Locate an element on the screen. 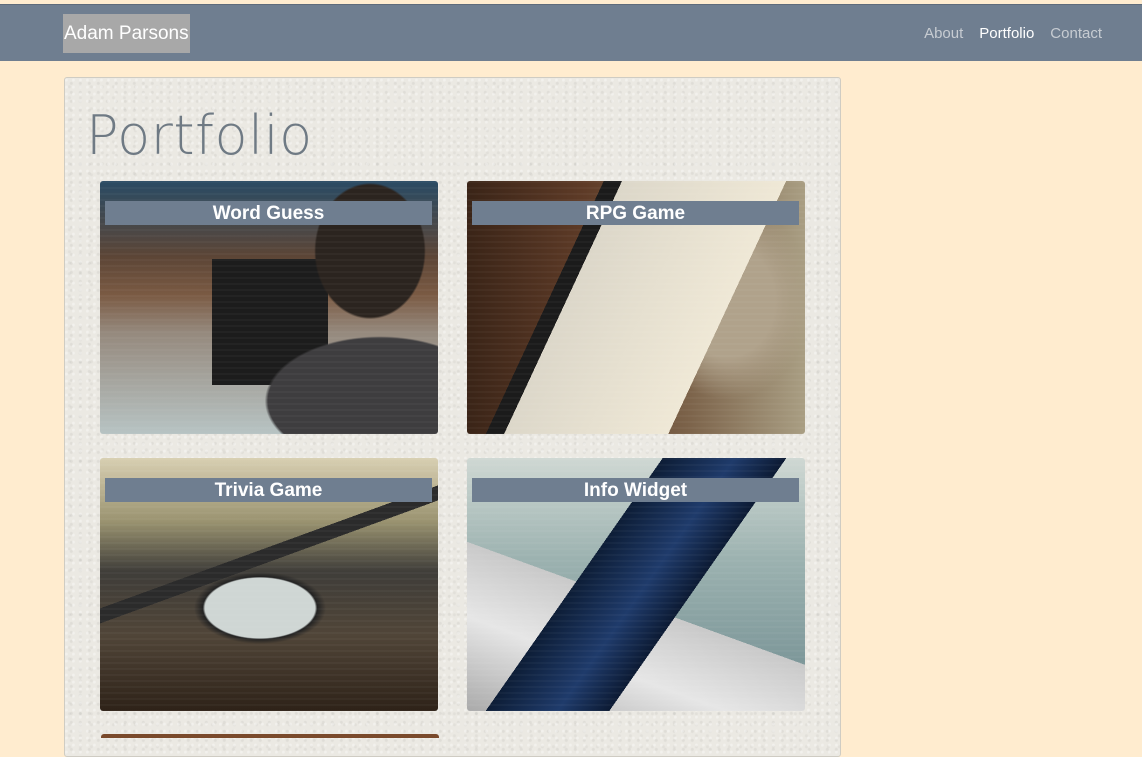 The width and height of the screenshot is (1142, 757). nav-link-contact: Contact is located at coordinates (1076, 33).